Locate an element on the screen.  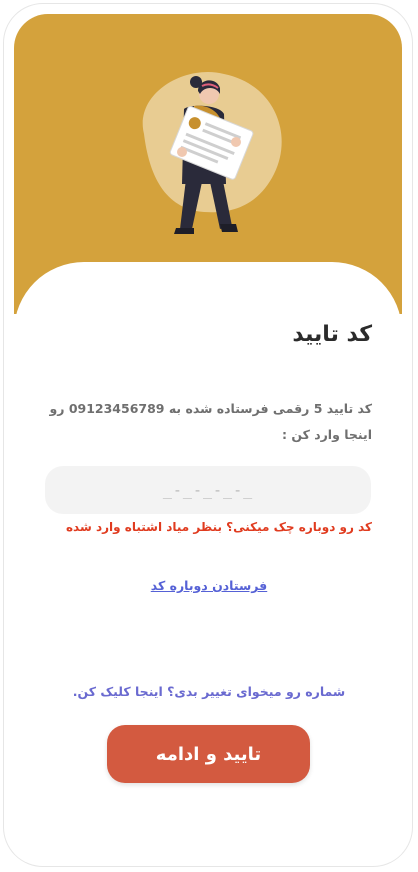
resend-code-link: فرستادن دوباره کد is located at coordinates (209, 585).